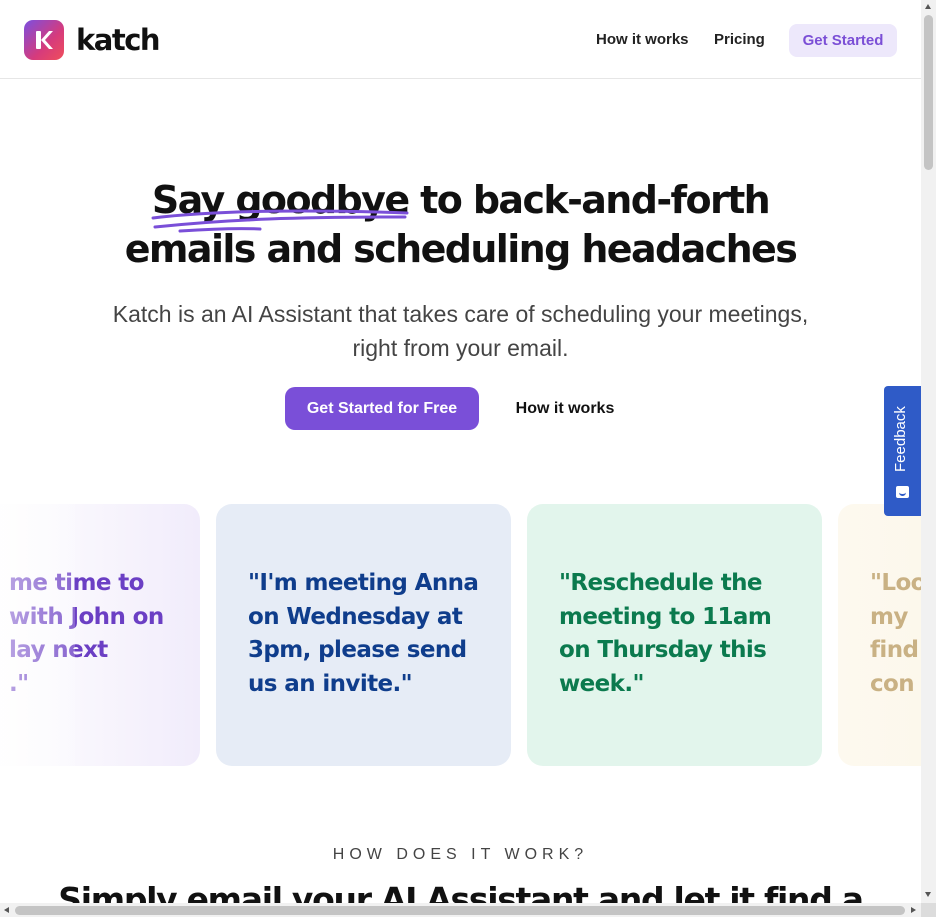 This screenshot has width=936, height=917. Describe the element at coordinates (460, 39) in the screenshot. I see `site-header: katch How it works Pricing Get Started` at that location.